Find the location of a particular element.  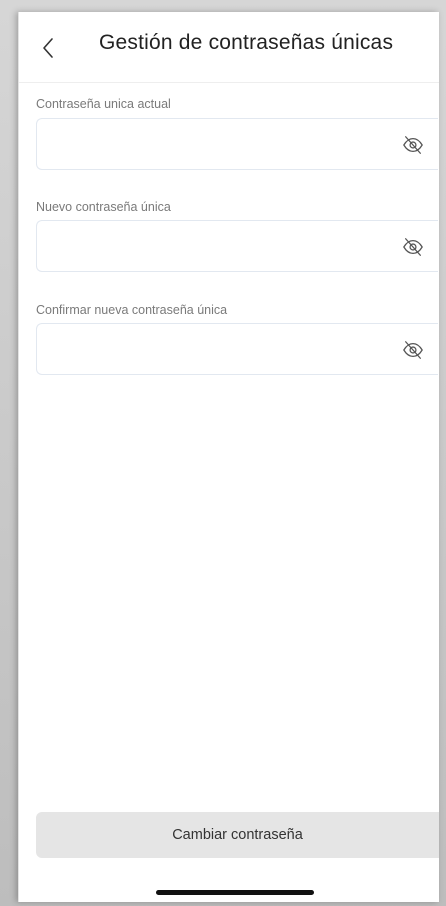

page-title: Gestión de contraseñas únicas is located at coordinates (246, 42).